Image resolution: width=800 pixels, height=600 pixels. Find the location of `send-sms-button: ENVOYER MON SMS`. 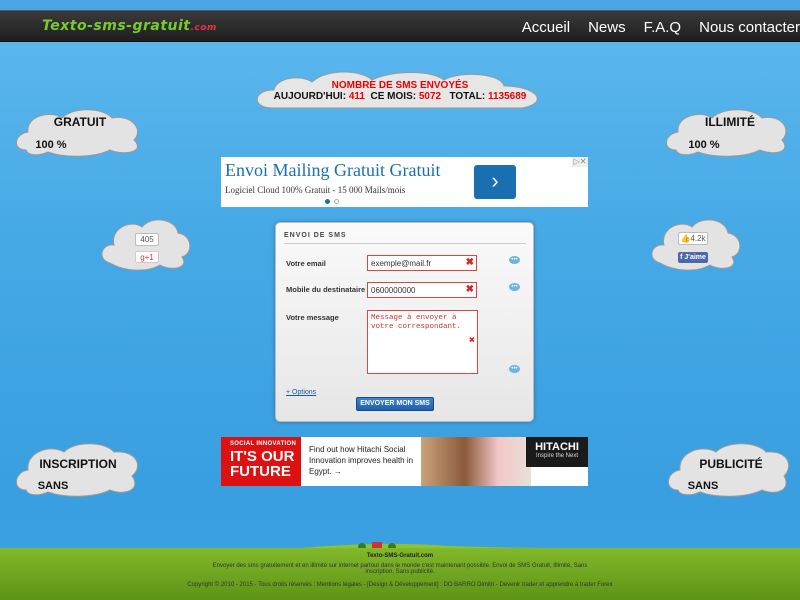

send-sms-button: ENVOYER MON SMS is located at coordinates (395, 404).